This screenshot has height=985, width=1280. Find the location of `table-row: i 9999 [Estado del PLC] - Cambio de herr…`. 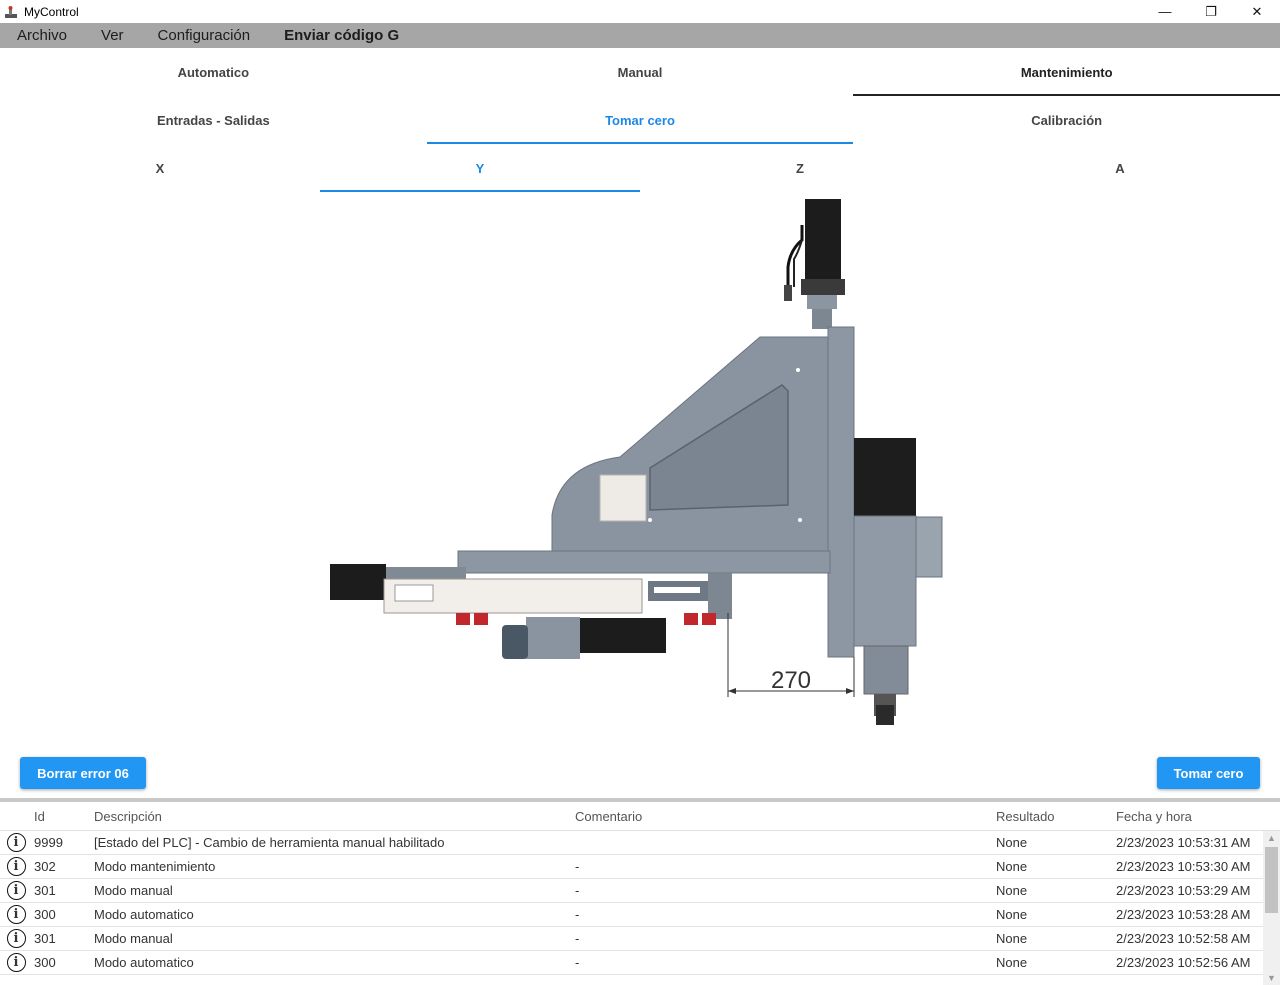

table-row: i 9999 [Estado del PLC] - Cambio de herr… is located at coordinates (640, 843).